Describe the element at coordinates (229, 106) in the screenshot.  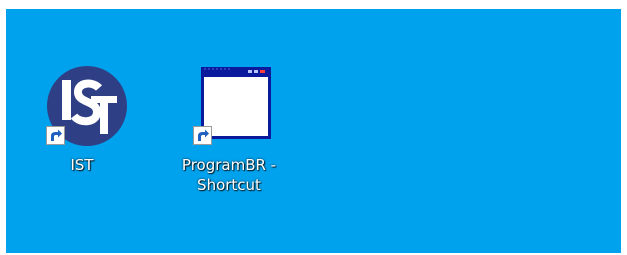
I see `programbr-icon-image` at that location.